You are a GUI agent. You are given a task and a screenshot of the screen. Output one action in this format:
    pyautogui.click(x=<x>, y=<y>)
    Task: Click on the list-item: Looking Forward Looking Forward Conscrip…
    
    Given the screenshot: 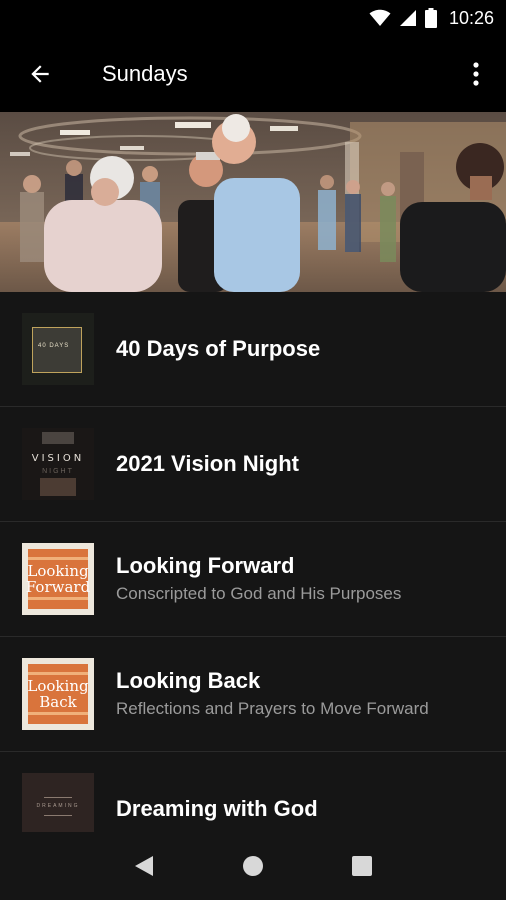 What is the action you would take?
    pyautogui.click(x=253, y=579)
    